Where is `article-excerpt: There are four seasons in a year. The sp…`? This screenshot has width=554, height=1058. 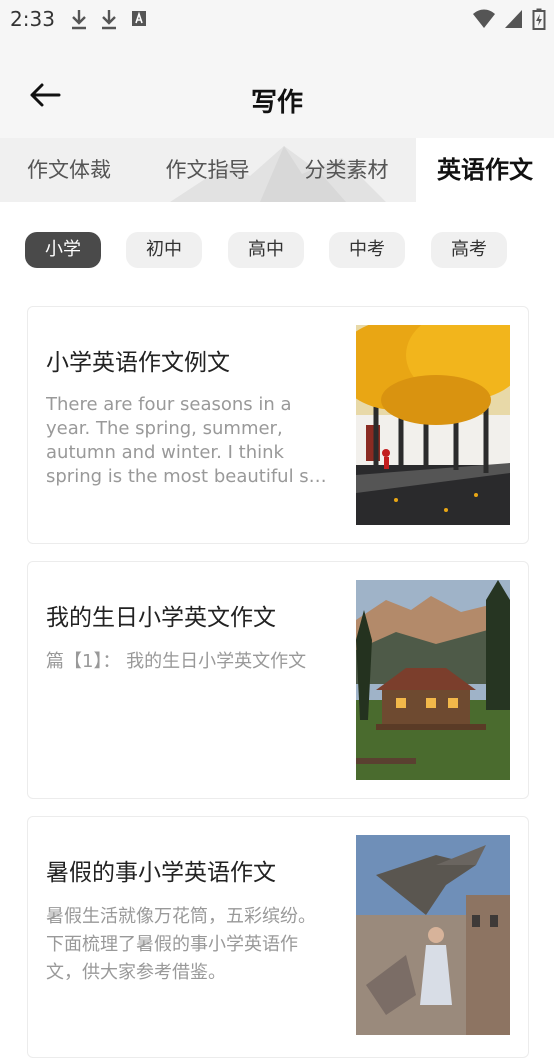 article-excerpt: There are four seasons in a year. The sp… is located at coordinates (186, 440).